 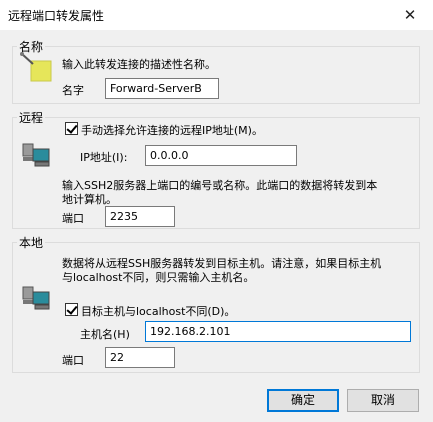 What do you see at coordinates (71, 128) in the screenshot?
I see `manual-ip-checkbox` at bounding box center [71, 128].